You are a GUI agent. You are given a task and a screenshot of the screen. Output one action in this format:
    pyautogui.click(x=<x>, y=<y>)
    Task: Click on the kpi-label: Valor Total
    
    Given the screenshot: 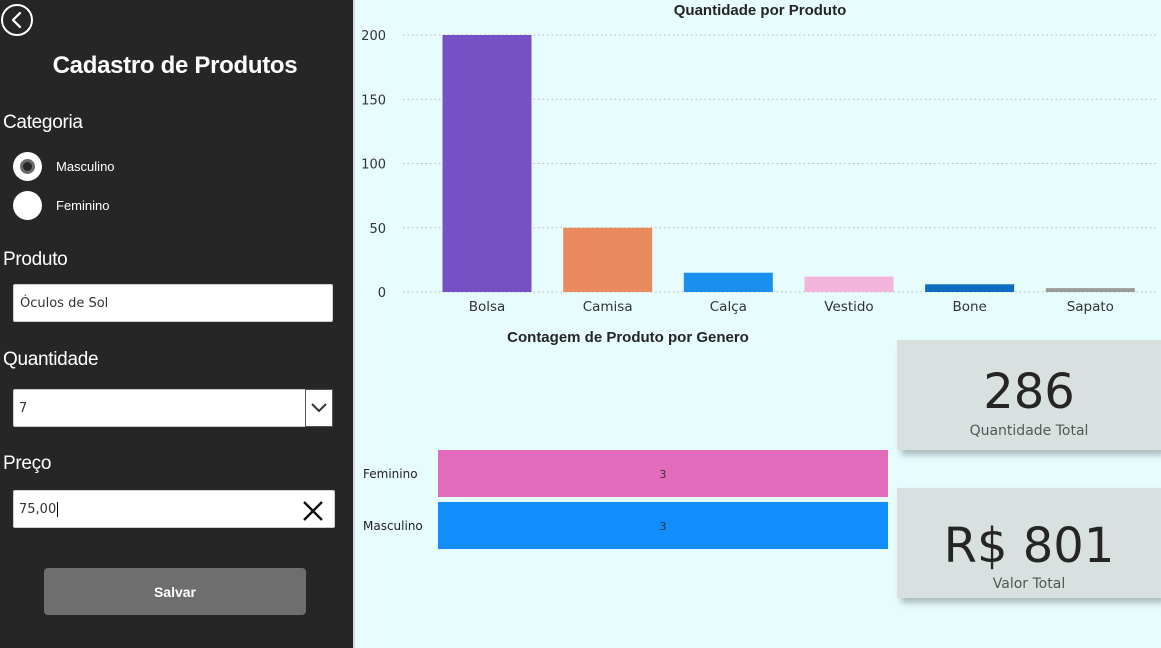 What is the action you would take?
    pyautogui.click(x=1029, y=584)
    